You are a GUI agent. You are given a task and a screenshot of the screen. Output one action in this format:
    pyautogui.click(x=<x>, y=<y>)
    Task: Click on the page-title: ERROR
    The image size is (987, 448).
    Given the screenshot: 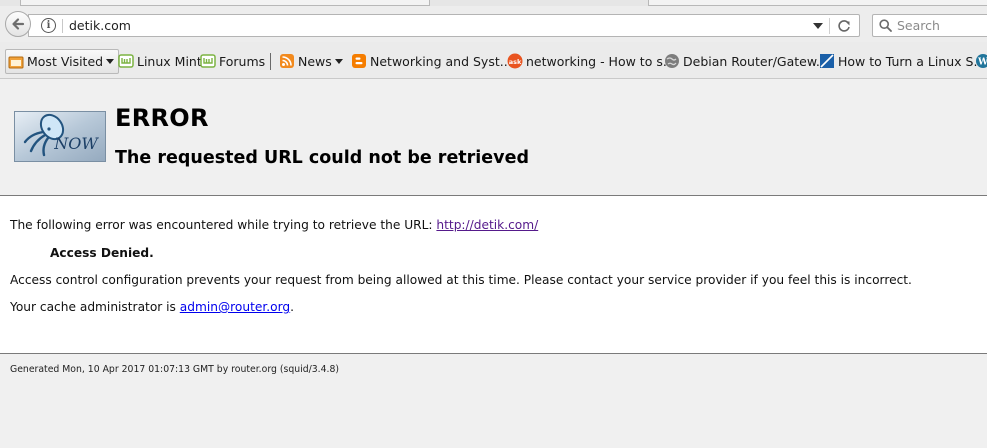 What is the action you would take?
    pyautogui.click(x=162, y=118)
    